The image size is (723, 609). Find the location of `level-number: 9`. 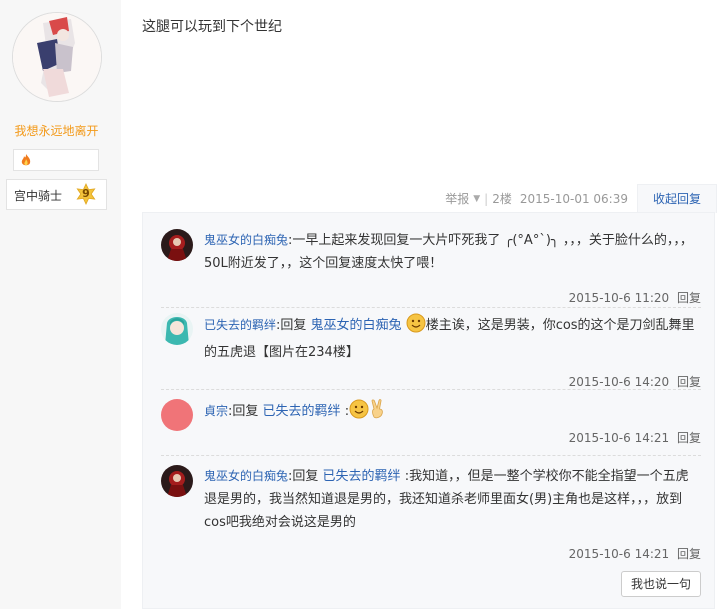

level-number: 9 is located at coordinates (86, 193).